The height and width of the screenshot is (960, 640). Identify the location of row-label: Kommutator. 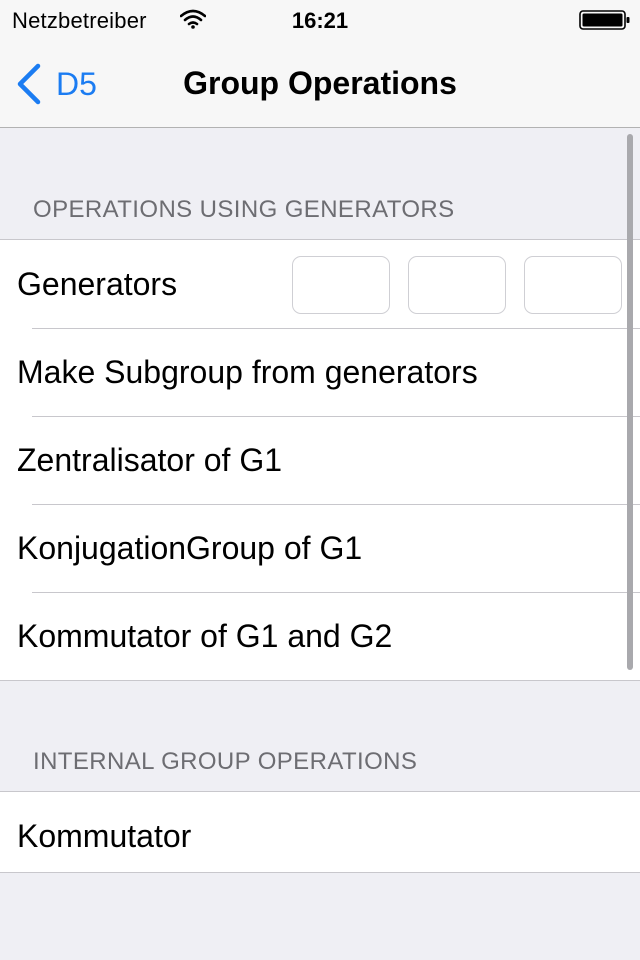
(104, 836).